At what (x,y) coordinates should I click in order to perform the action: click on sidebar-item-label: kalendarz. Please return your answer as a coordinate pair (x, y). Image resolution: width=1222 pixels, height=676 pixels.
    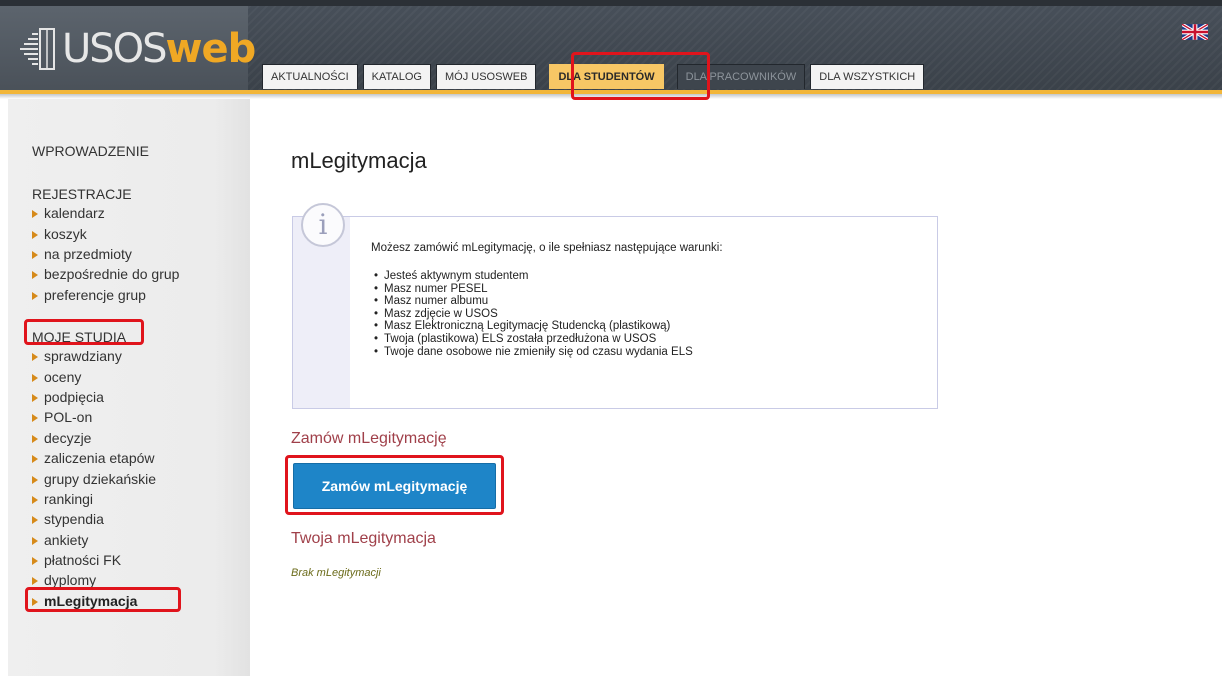
    Looking at the image, I should click on (74, 213).